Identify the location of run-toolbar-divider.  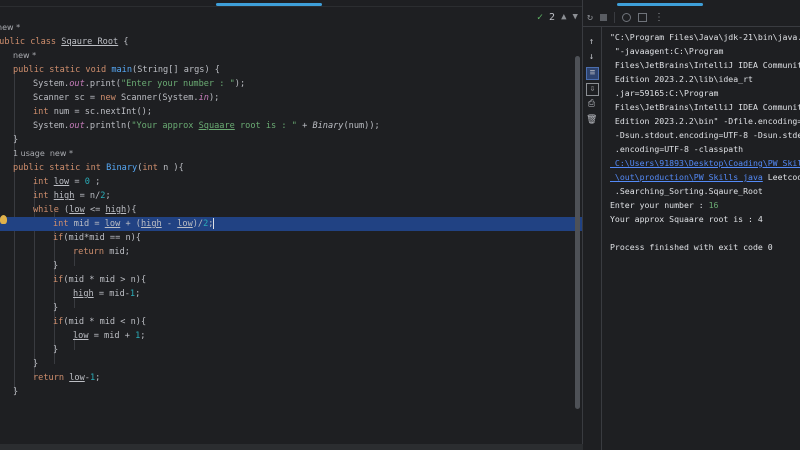
(691, 26).